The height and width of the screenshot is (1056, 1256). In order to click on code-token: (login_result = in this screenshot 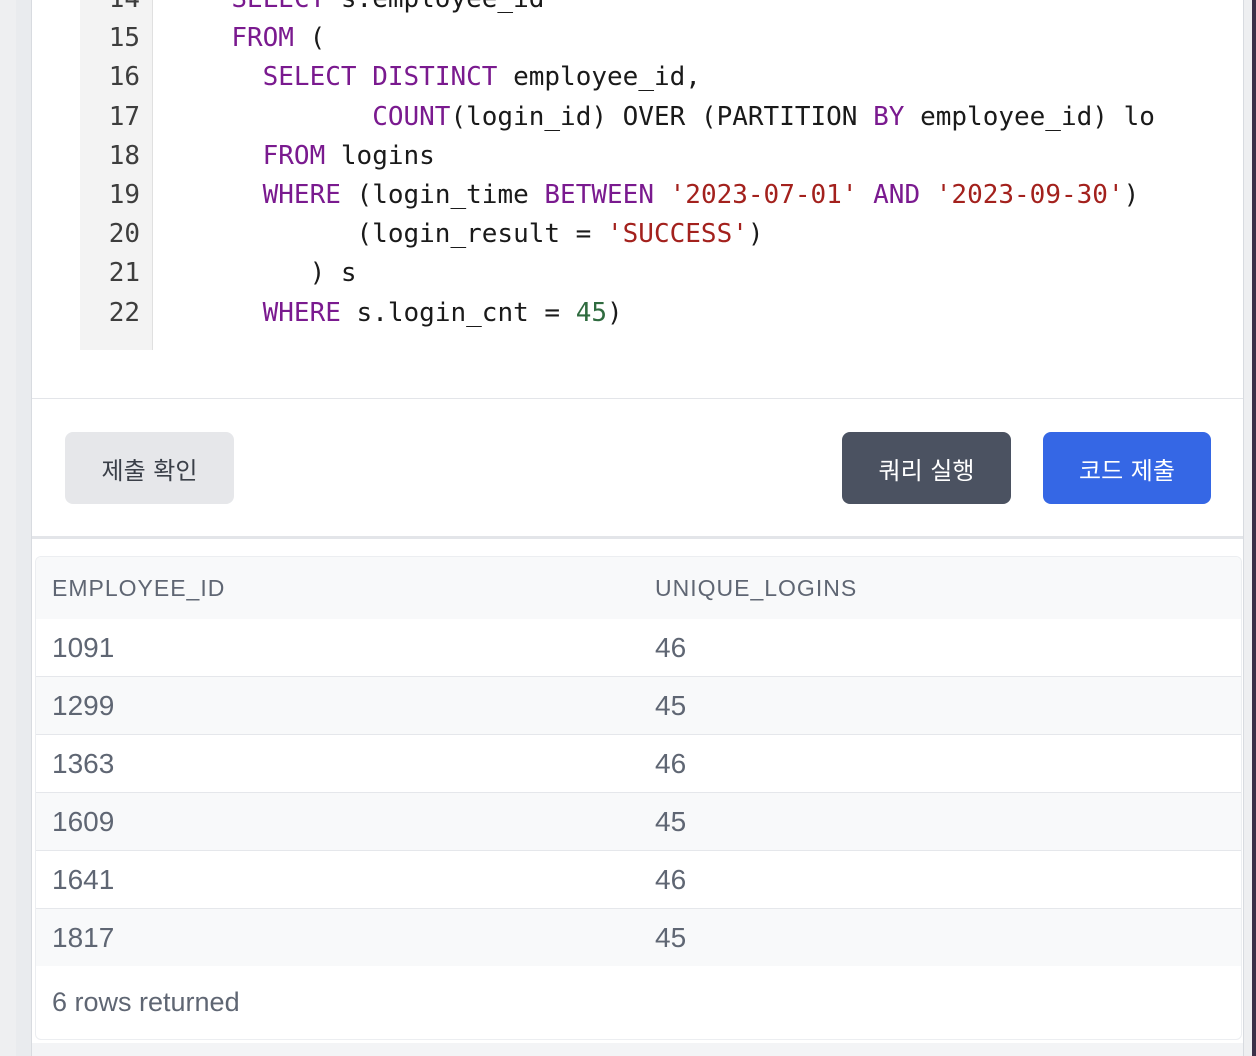, I will do `click(403, 234)`.